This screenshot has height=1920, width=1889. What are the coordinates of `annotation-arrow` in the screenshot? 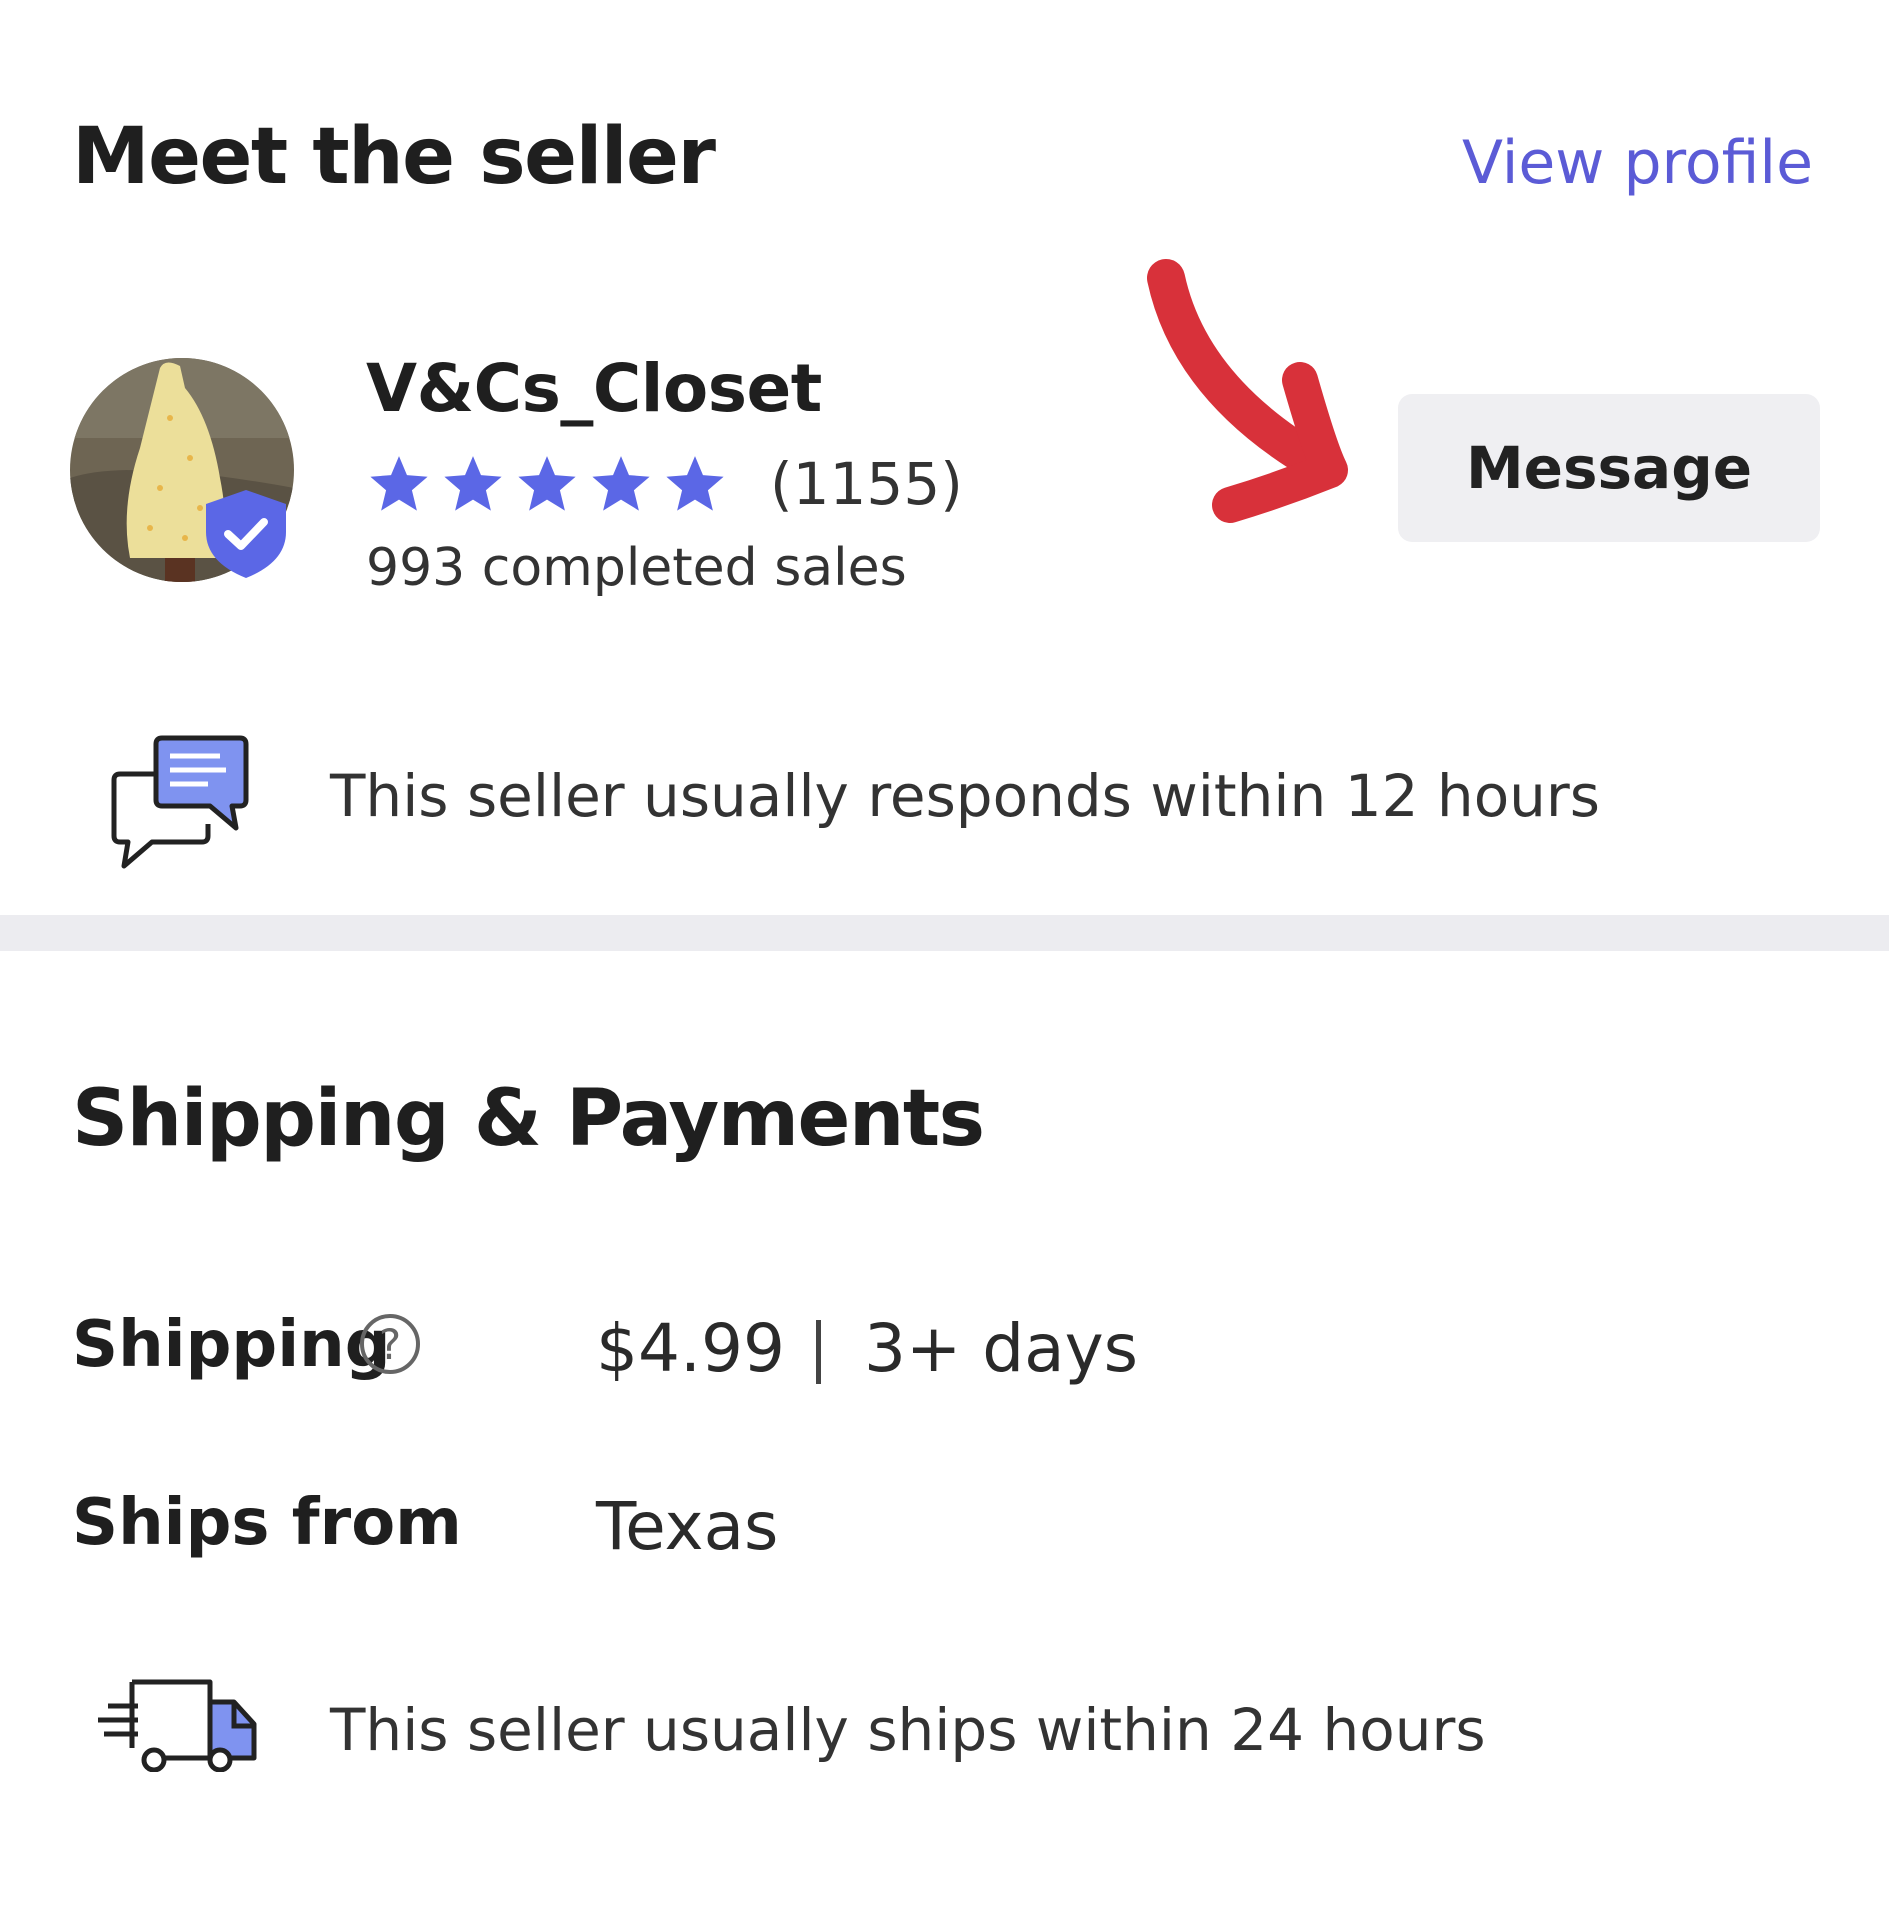 It's located at (1247, 391).